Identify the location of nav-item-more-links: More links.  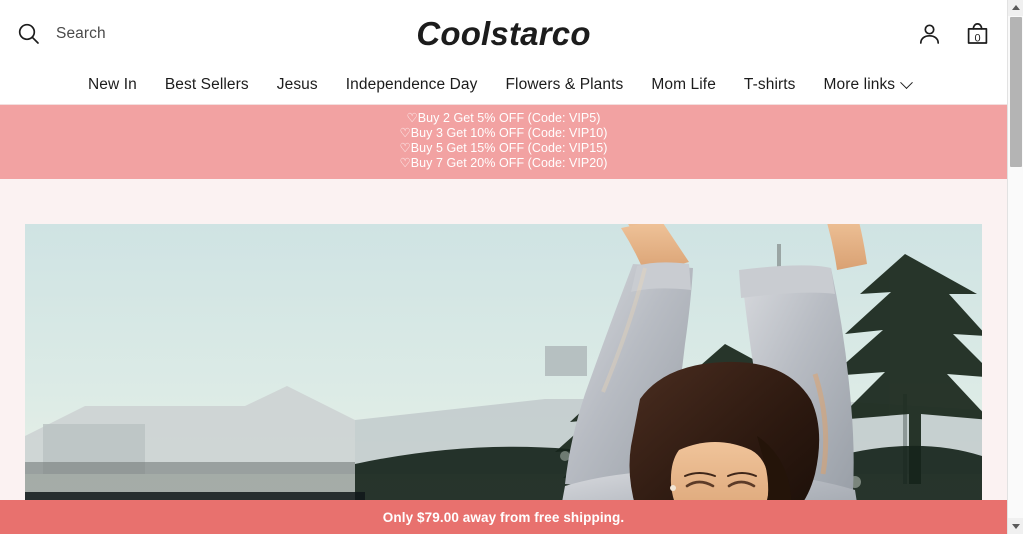
(868, 85).